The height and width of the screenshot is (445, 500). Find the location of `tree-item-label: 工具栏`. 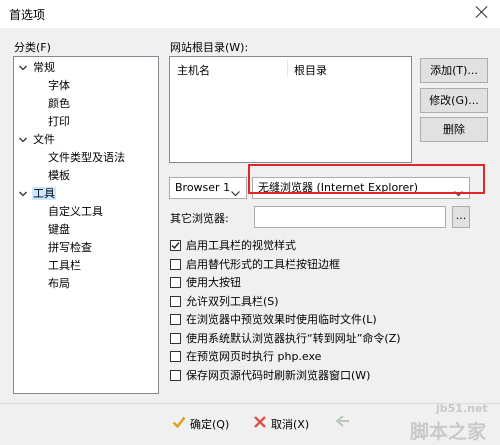

tree-item-label: 工具栏 is located at coordinates (64, 265).